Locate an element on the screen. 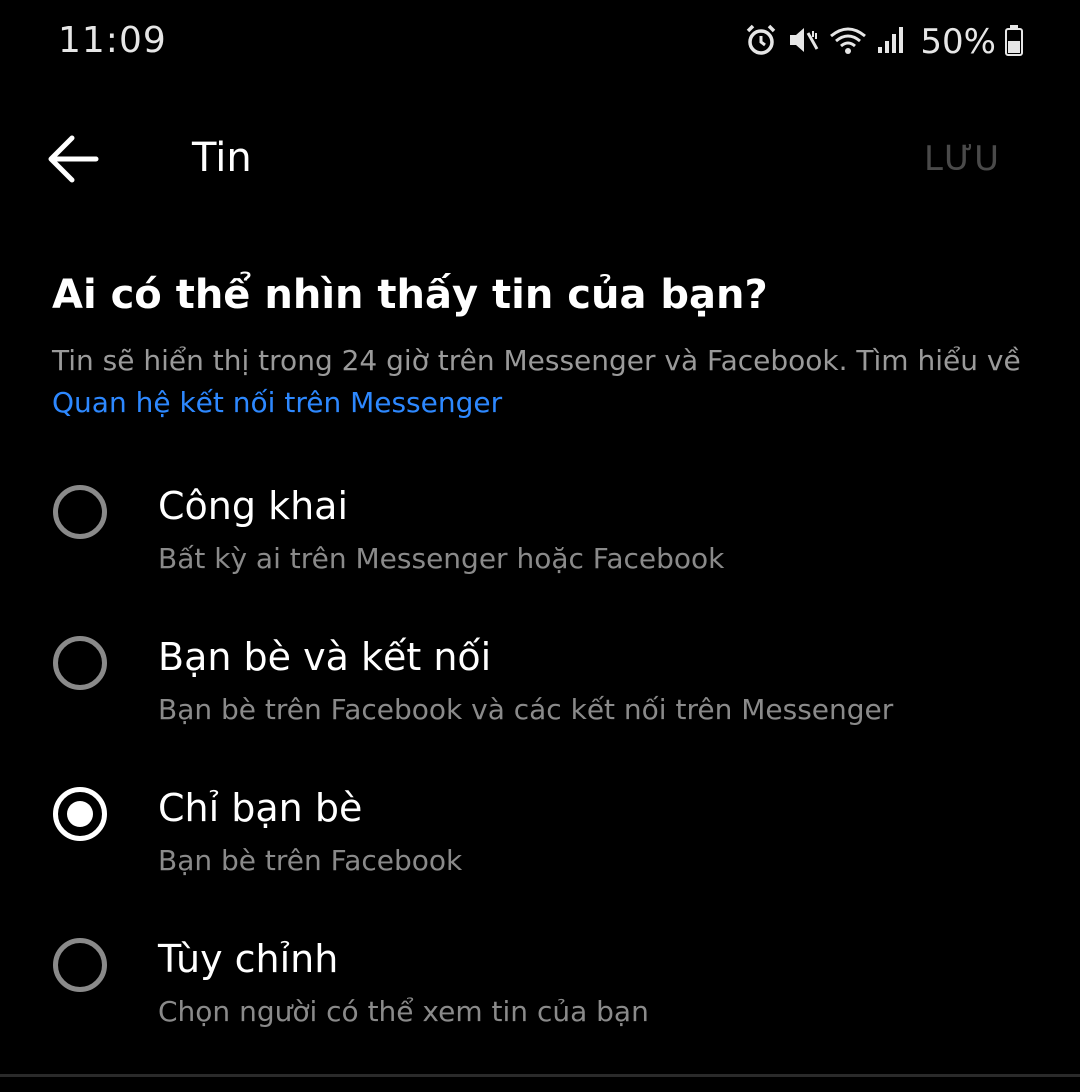 The height and width of the screenshot is (1092, 1080). option-title: Tùy chỉnh is located at coordinates (248, 959).